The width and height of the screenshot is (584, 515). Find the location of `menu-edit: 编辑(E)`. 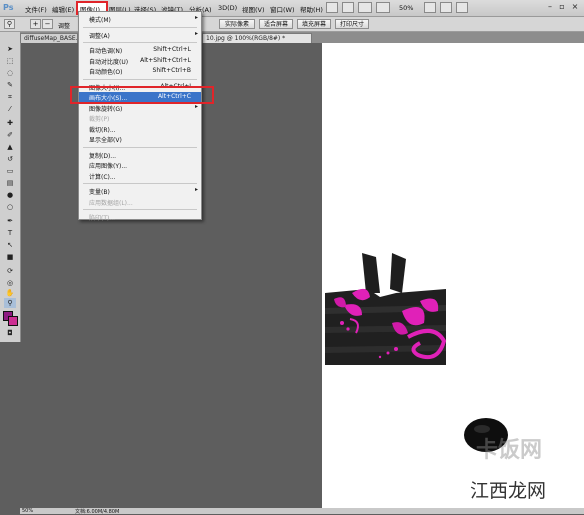

menu-edit: 编辑(E) is located at coordinates (63, 9).